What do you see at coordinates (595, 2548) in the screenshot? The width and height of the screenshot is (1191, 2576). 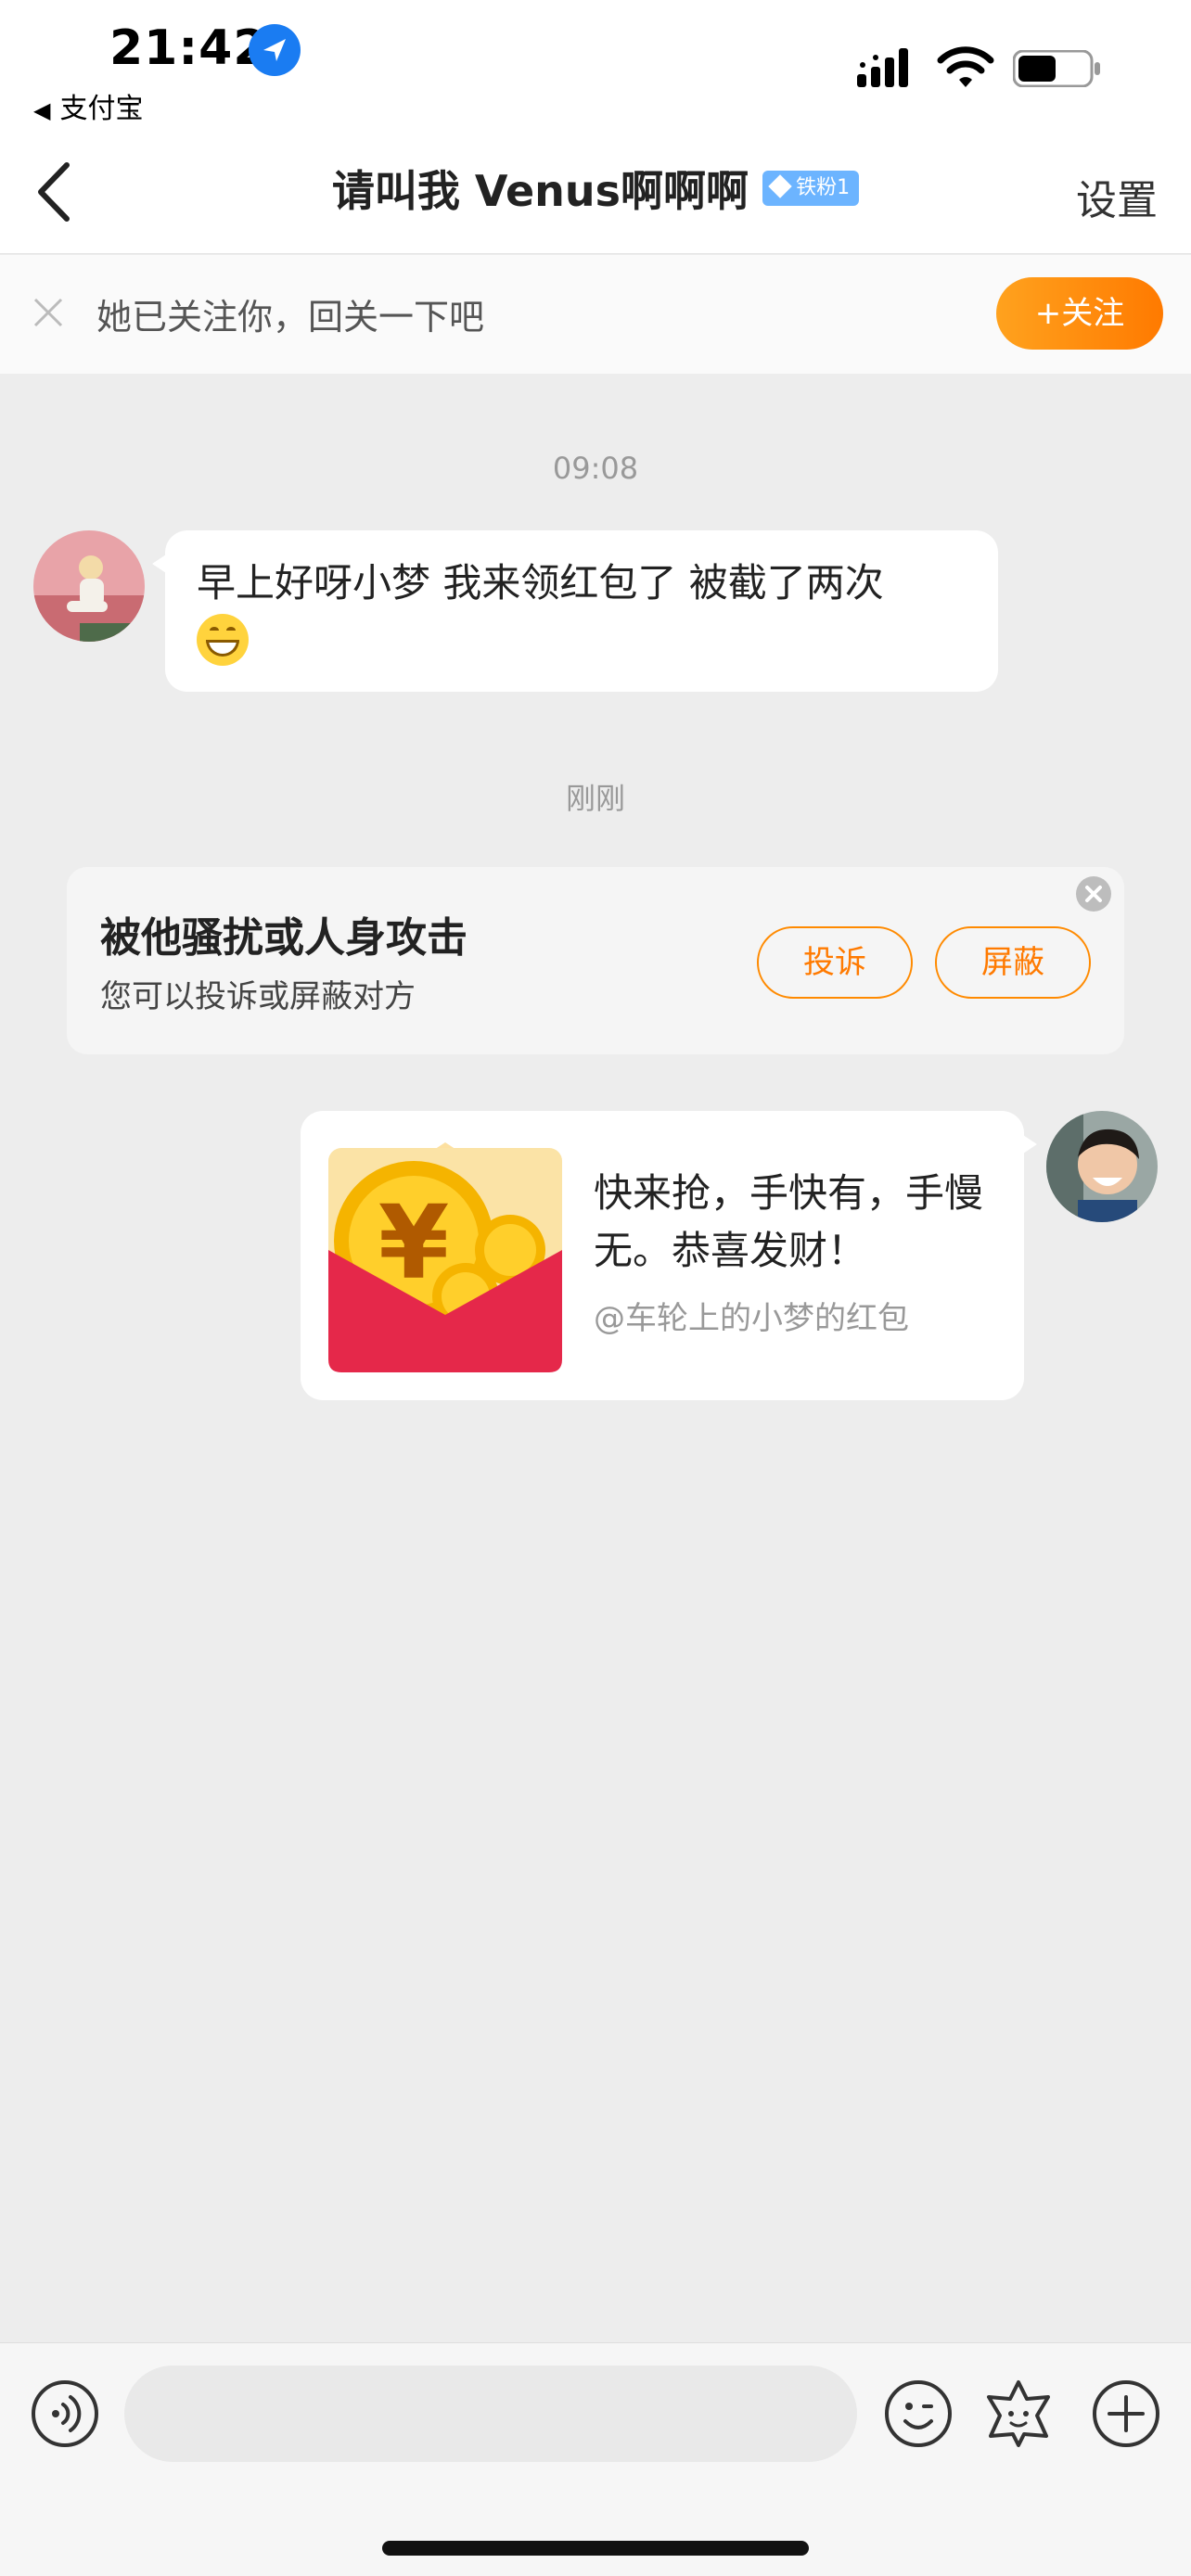 I see `home-indicator` at bounding box center [595, 2548].